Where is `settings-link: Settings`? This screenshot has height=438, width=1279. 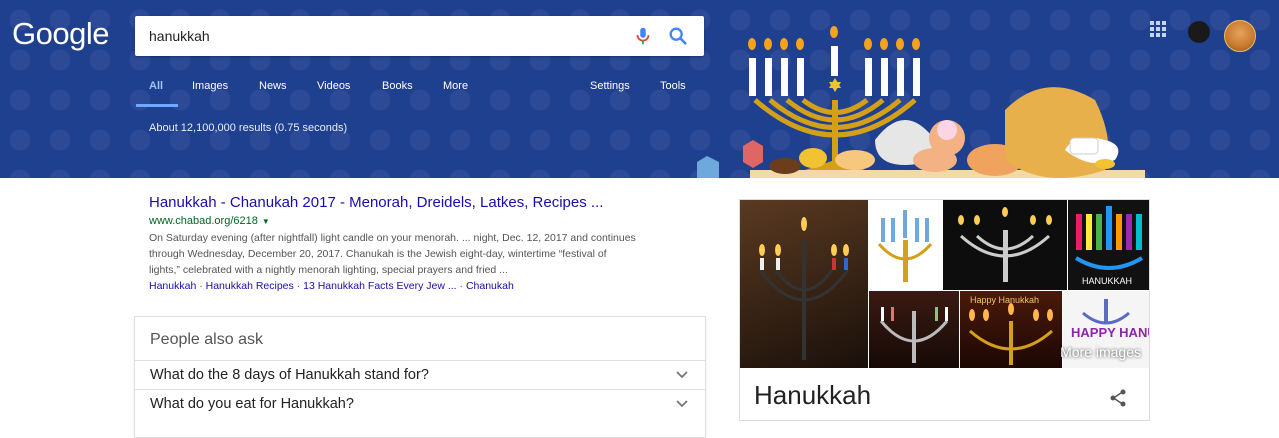
settings-link: Settings is located at coordinates (610, 86).